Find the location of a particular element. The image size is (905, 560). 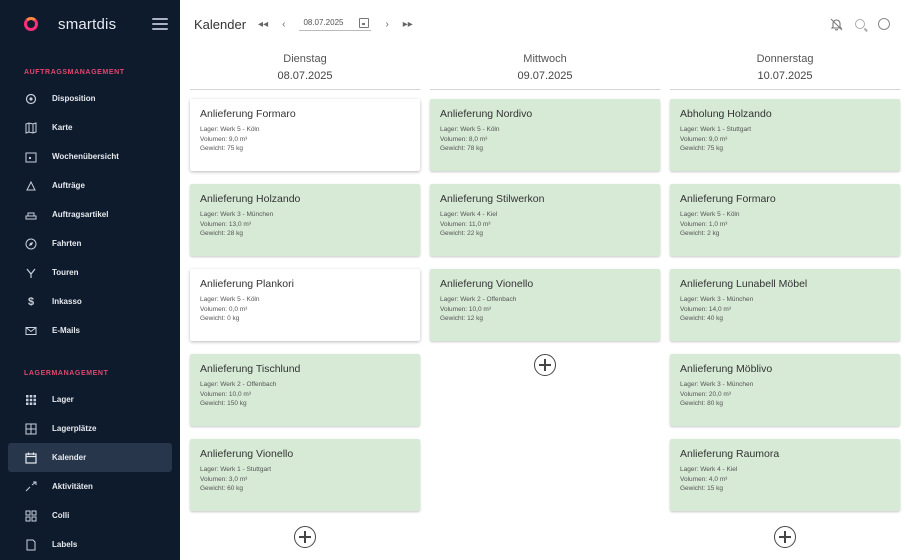

sidebar-item-label: Kalender is located at coordinates (69, 457).